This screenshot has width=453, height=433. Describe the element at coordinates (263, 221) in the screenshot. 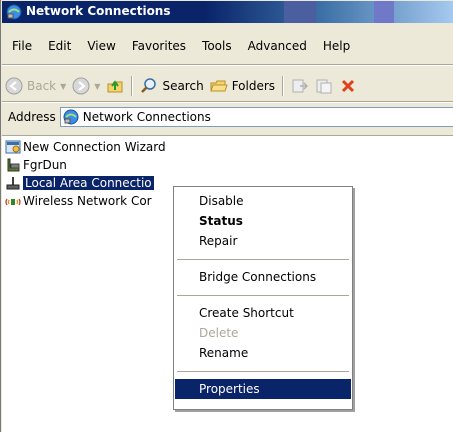

I see `menu-item-status: Status` at that location.